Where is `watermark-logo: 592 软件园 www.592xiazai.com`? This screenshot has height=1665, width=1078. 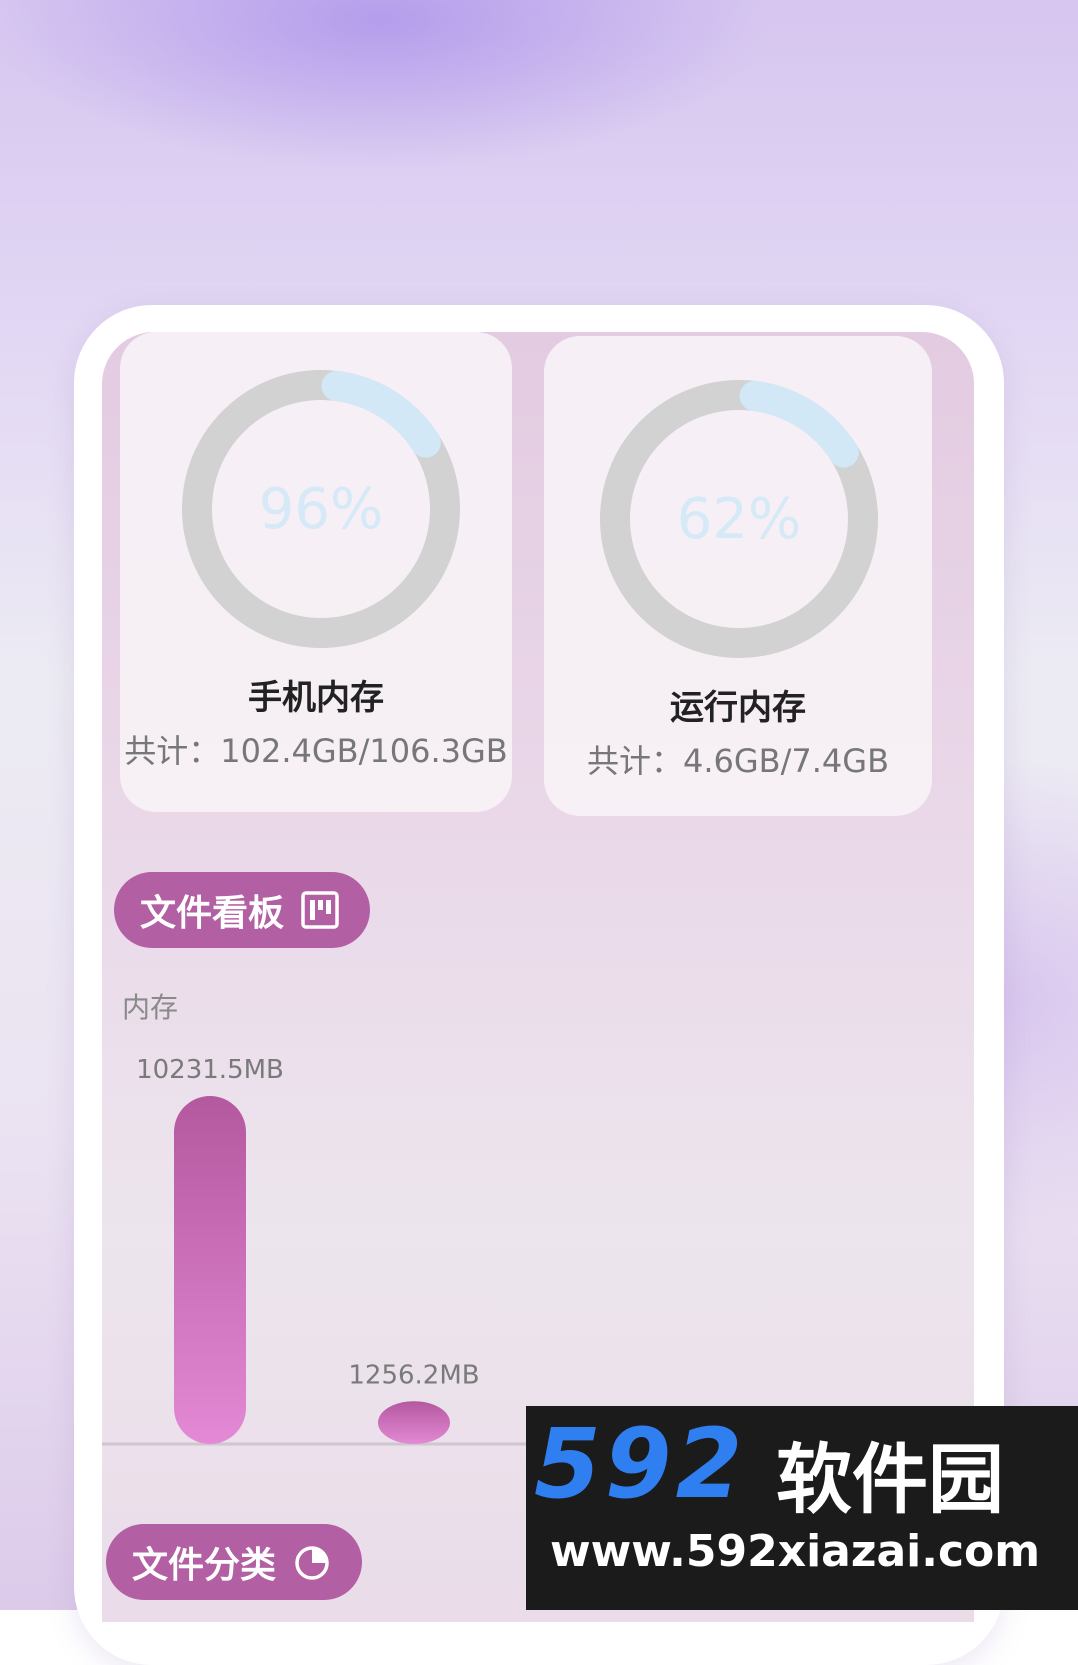
watermark-logo: 592 软件园 www.592xiazai.com is located at coordinates (802, 1508).